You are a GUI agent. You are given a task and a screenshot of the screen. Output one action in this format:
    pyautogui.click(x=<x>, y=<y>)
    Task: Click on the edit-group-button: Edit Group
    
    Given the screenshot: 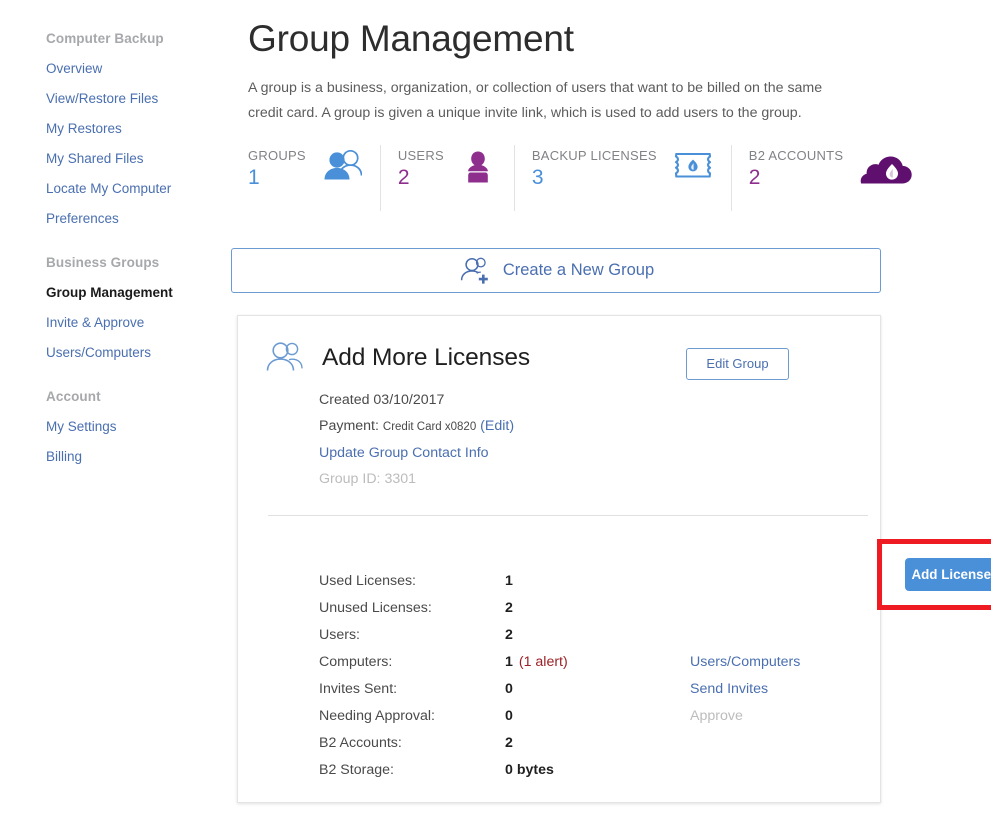 What is the action you would take?
    pyautogui.click(x=737, y=364)
    